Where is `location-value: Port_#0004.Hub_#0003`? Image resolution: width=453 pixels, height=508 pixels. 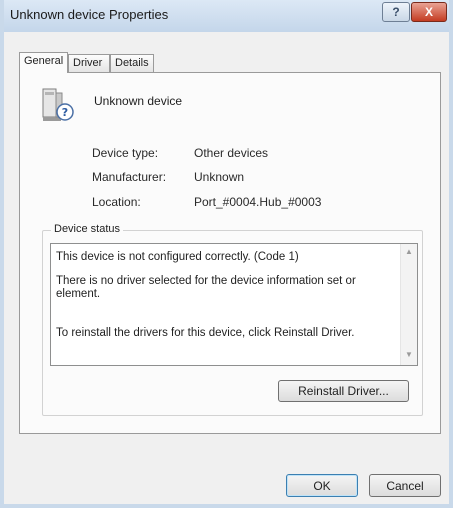
location-value: Port_#0004.Hub_#0003 is located at coordinates (258, 202).